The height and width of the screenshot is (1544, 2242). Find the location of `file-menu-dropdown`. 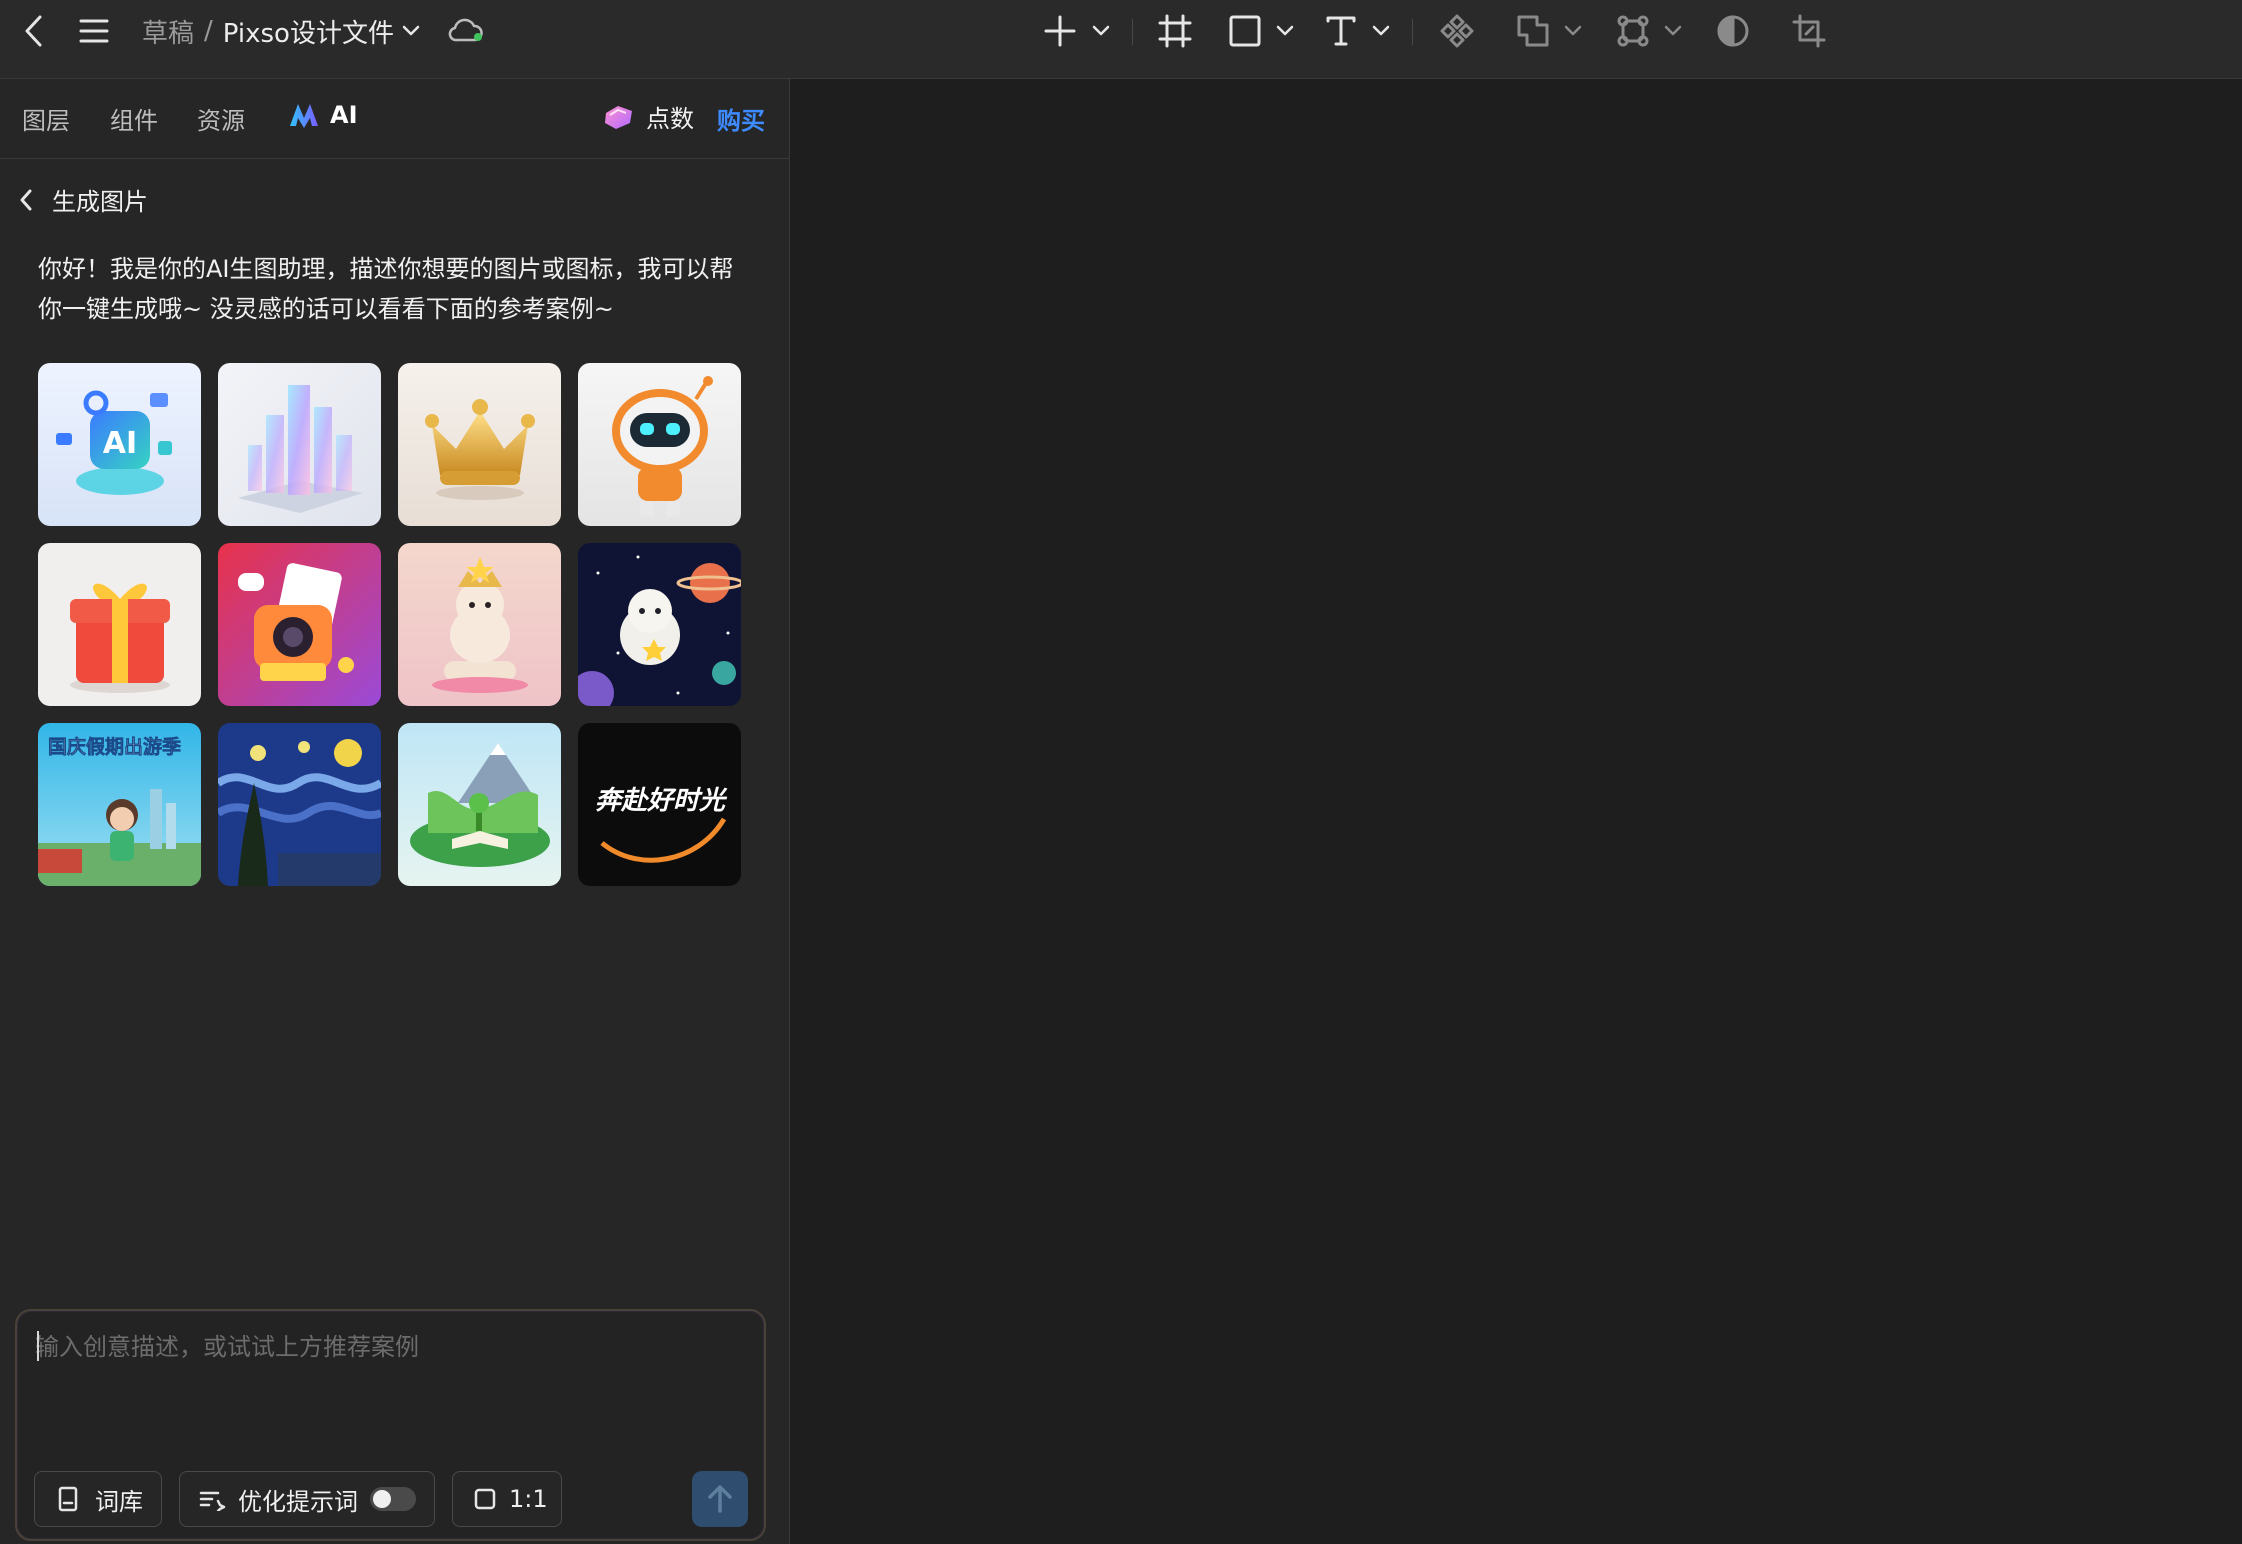

file-menu-dropdown is located at coordinates (411, 31).